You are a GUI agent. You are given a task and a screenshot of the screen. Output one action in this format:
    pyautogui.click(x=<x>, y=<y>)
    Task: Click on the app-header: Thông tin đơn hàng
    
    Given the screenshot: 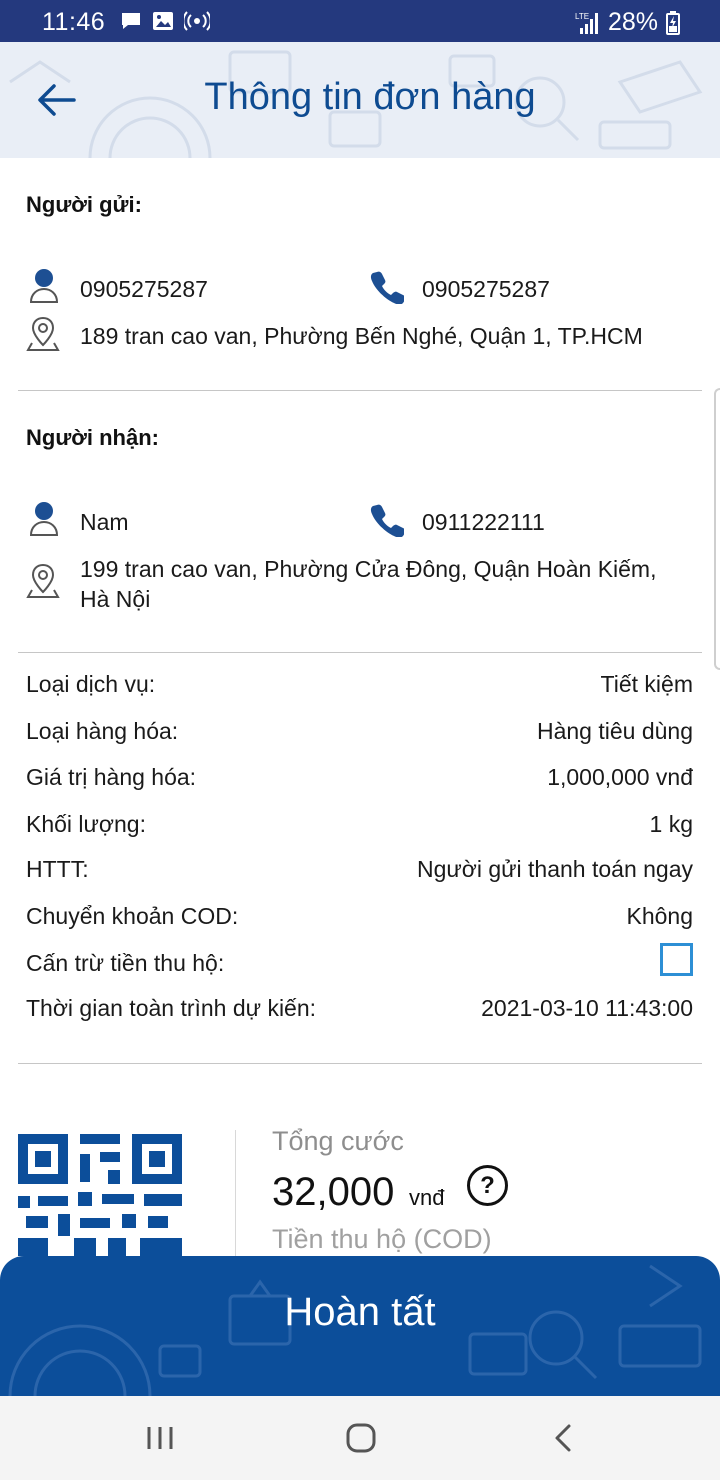 What is the action you would take?
    pyautogui.click(x=360, y=100)
    